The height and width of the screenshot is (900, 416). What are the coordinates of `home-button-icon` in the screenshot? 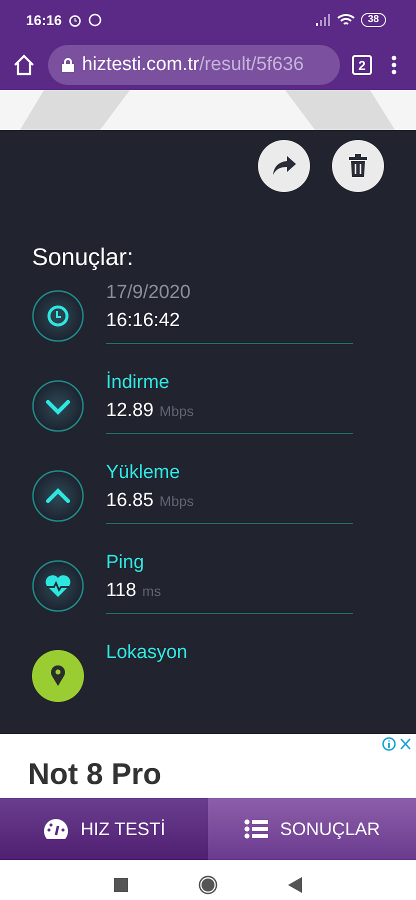 It's located at (208, 885).